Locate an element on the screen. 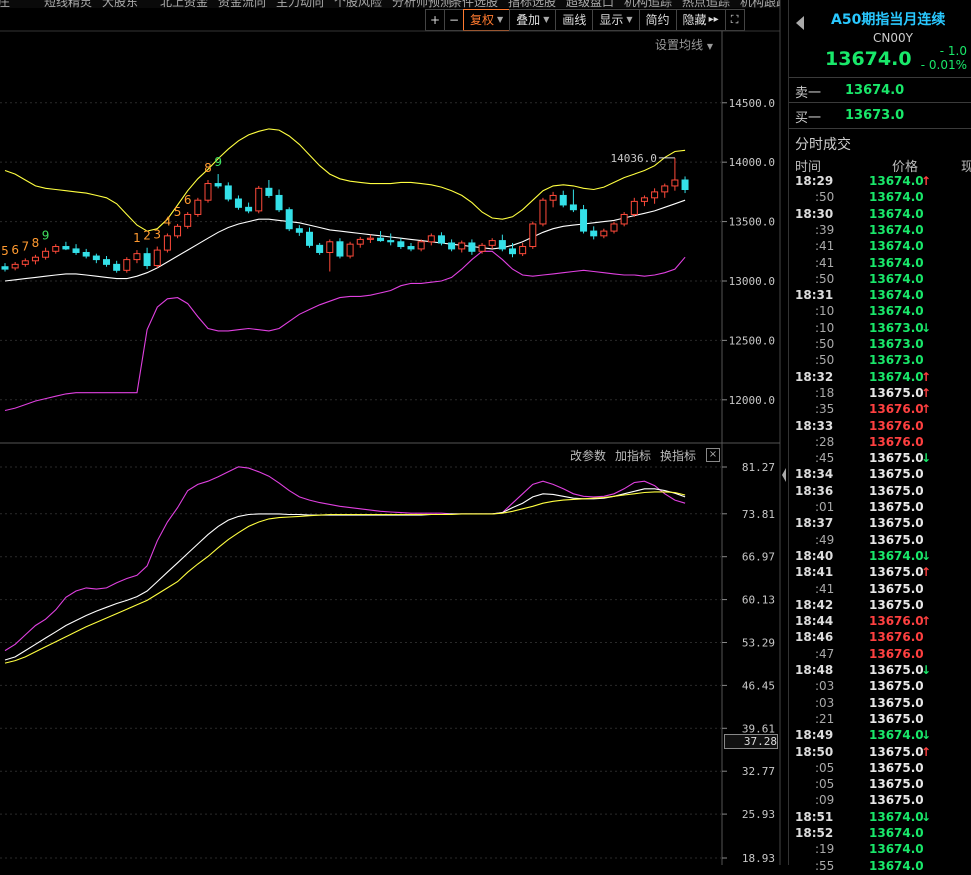  tick-time: 18:48 is located at coordinates (814, 670).